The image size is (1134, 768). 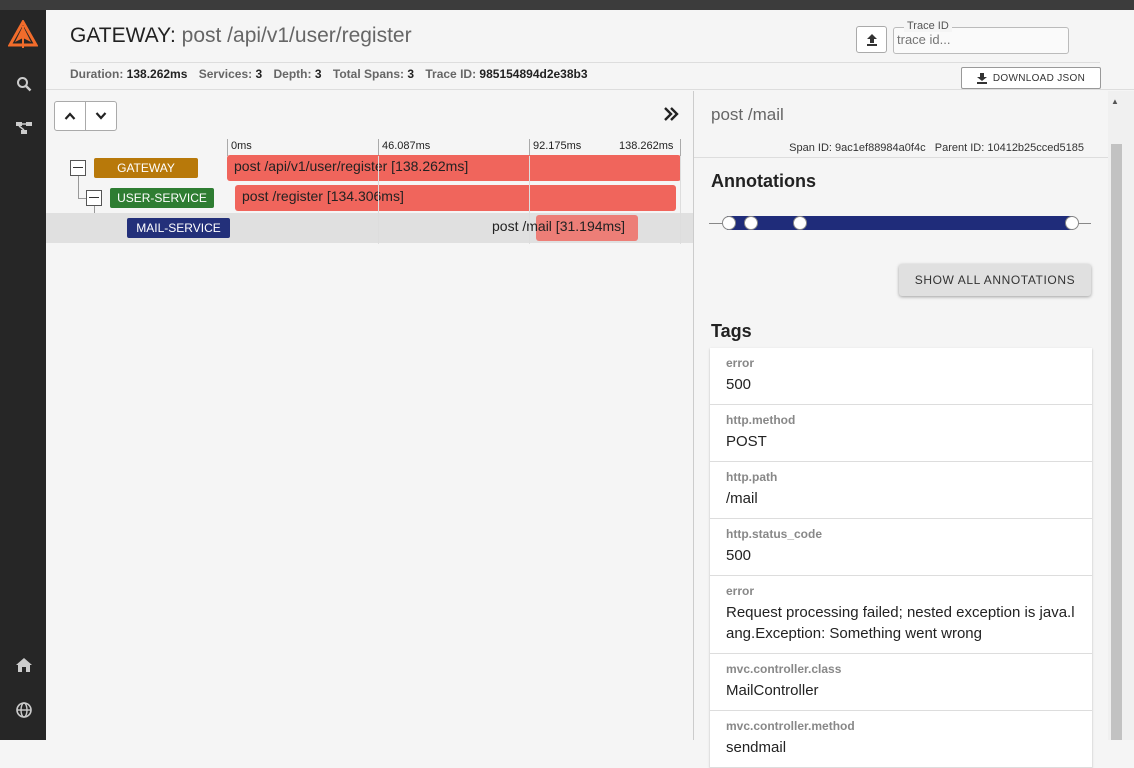 I want to click on chevron-down-icon, so click(x=101, y=116).